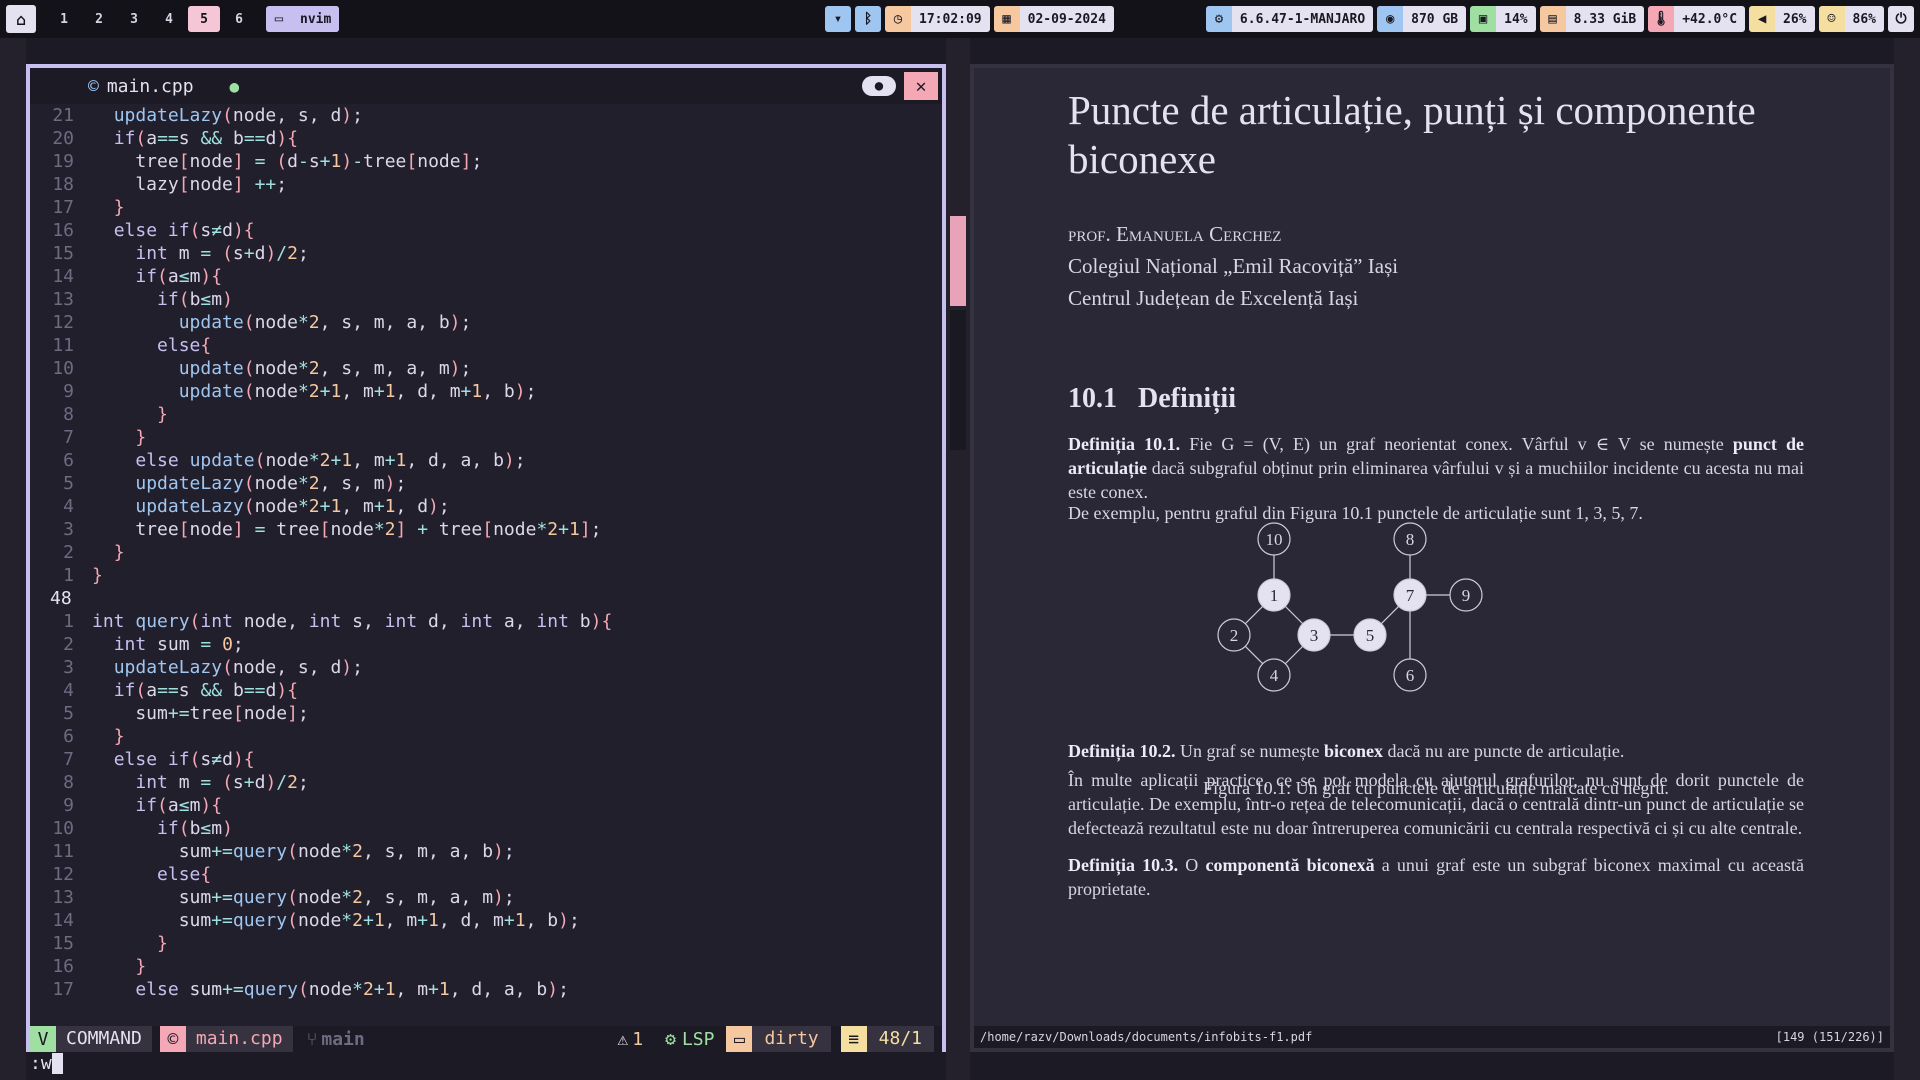 This screenshot has height=1080, width=1920. What do you see at coordinates (486, 759) in the screenshot?
I see `code-line: 7 else if(s≠d){` at bounding box center [486, 759].